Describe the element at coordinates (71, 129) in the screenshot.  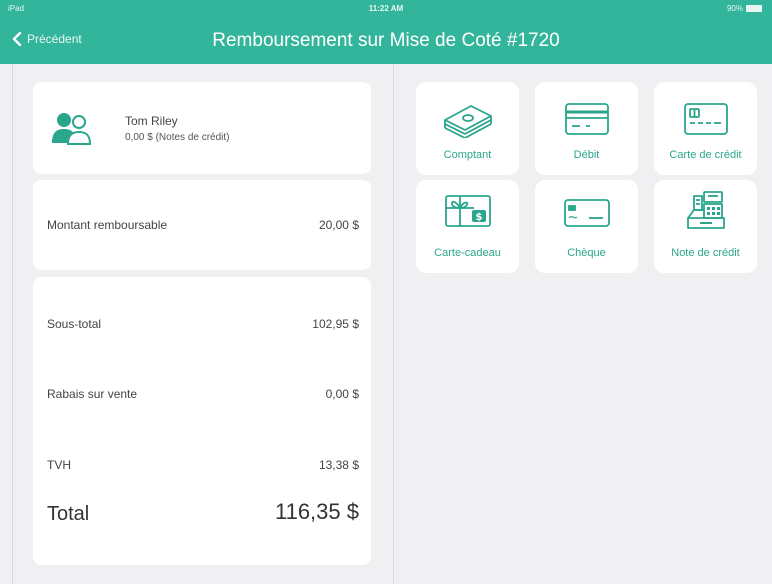
I see `customer-avatar-icon` at that location.